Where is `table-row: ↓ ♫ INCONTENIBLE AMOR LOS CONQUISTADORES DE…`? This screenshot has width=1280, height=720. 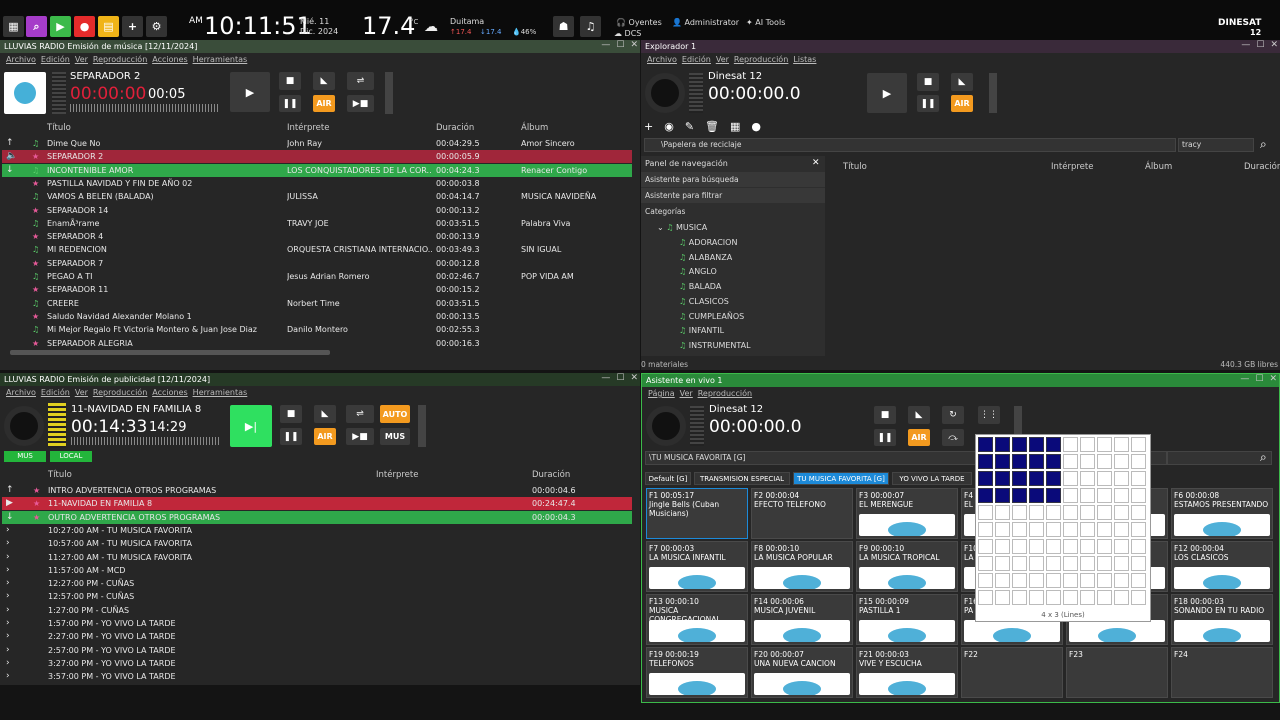
table-row: ↓ ♫ INCONTENIBLE AMOR LOS CONQUISTADORES DE… is located at coordinates (317, 170).